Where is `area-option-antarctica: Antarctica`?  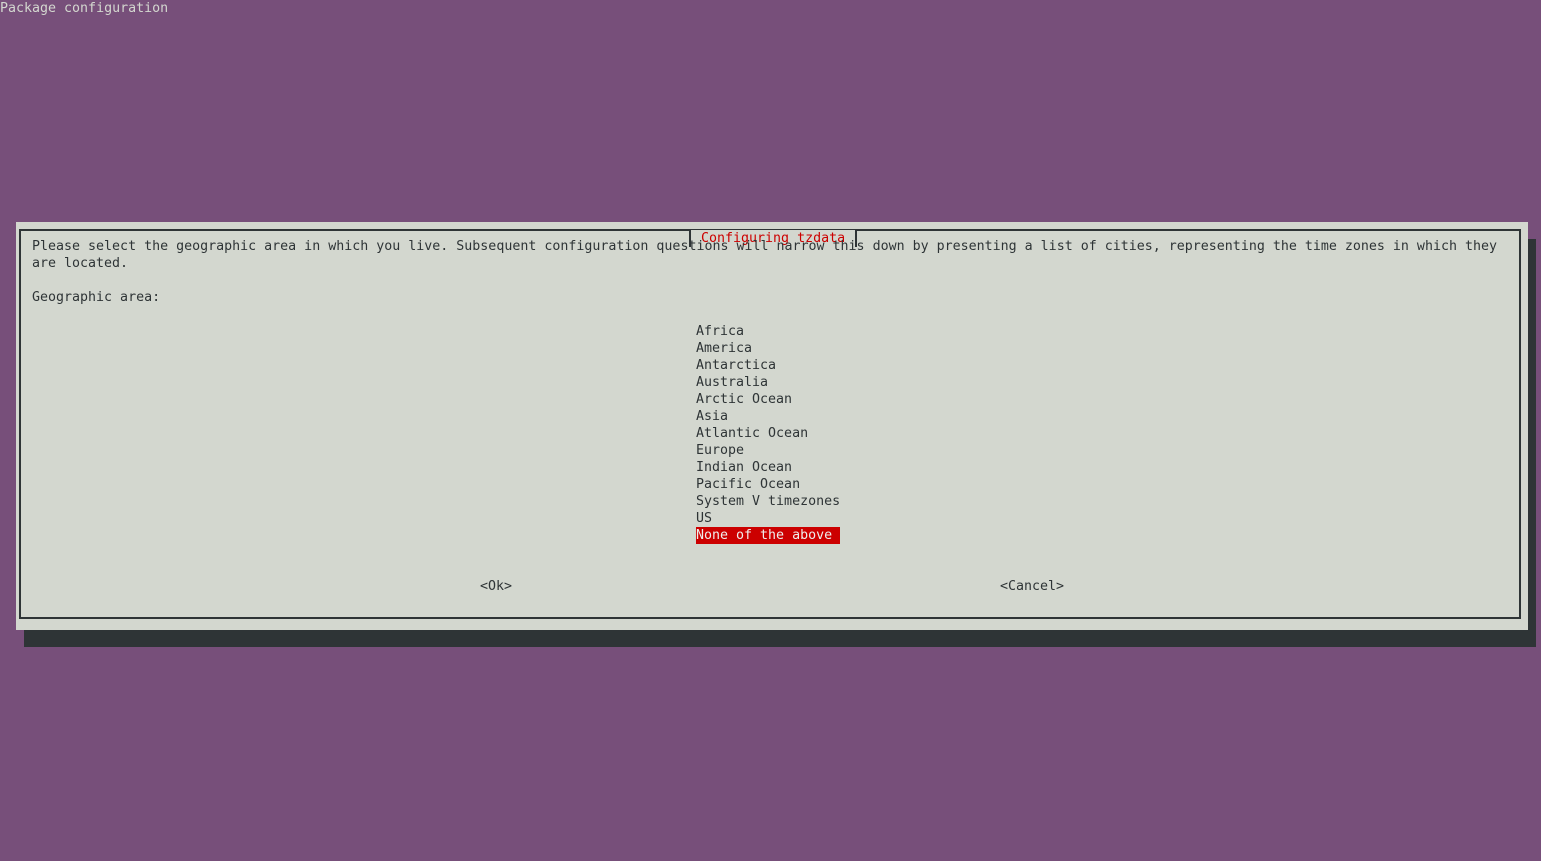
area-option-antarctica: Antarctica is located at coordinates (740, 365).